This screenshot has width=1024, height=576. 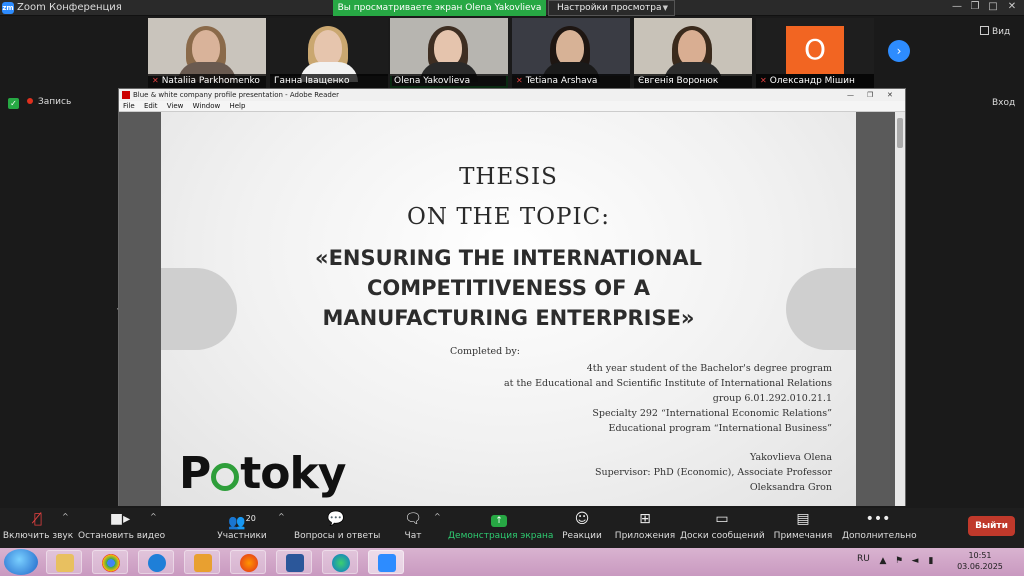 What do you see at coordinates (64, 562) in the screenshot?
I see `explorer-taskbar-icon` at bounding box center [64, 562].